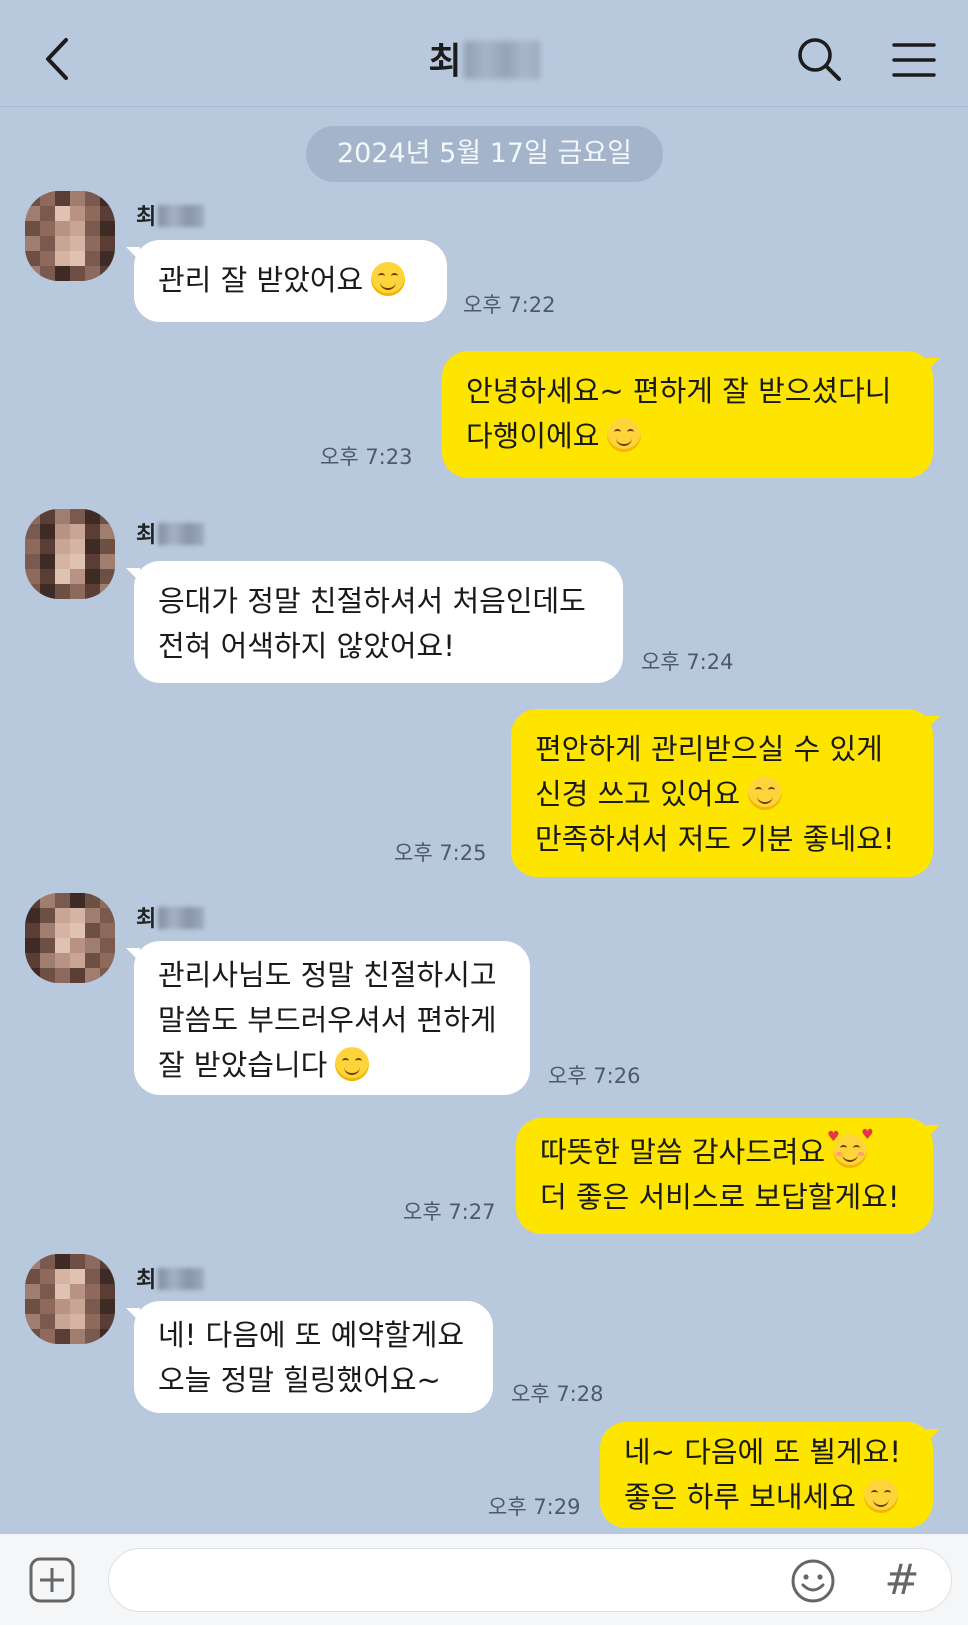 This screenshot has height=1625, width=968. I want to click on message-time: 오후 7:27, so click(449, 1212).